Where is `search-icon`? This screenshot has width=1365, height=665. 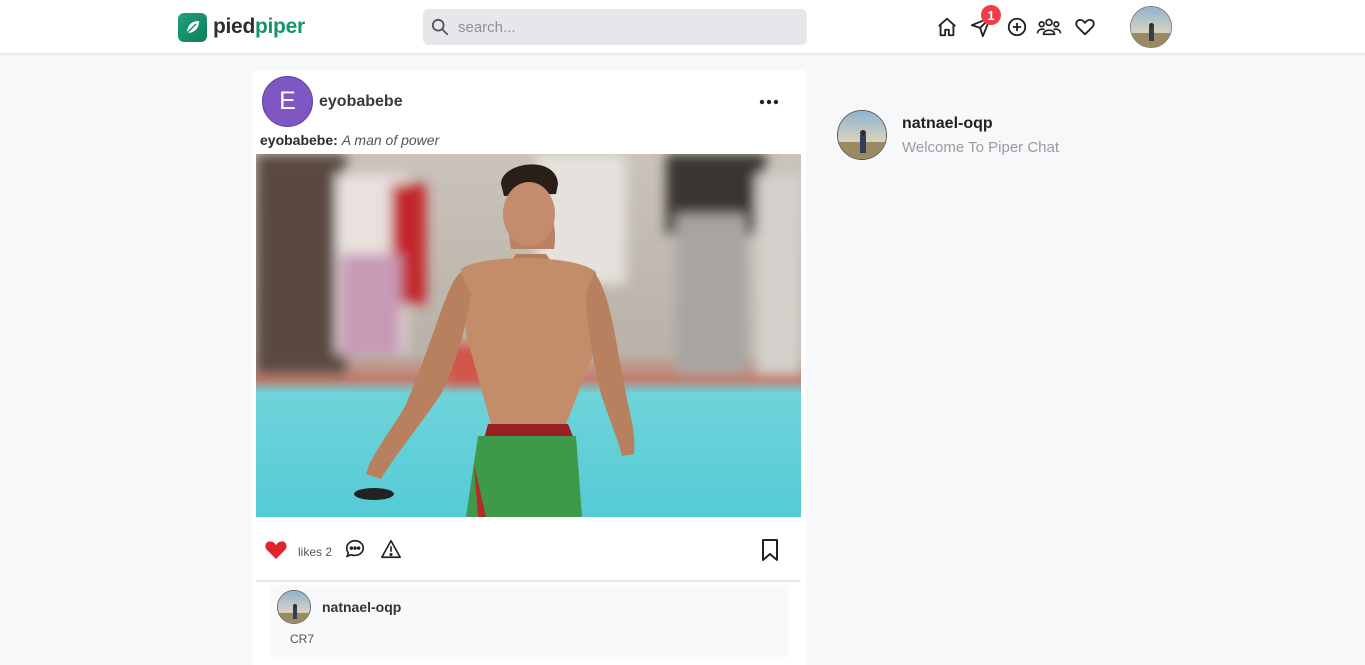
search-icon is located at coordinates (440, 27).